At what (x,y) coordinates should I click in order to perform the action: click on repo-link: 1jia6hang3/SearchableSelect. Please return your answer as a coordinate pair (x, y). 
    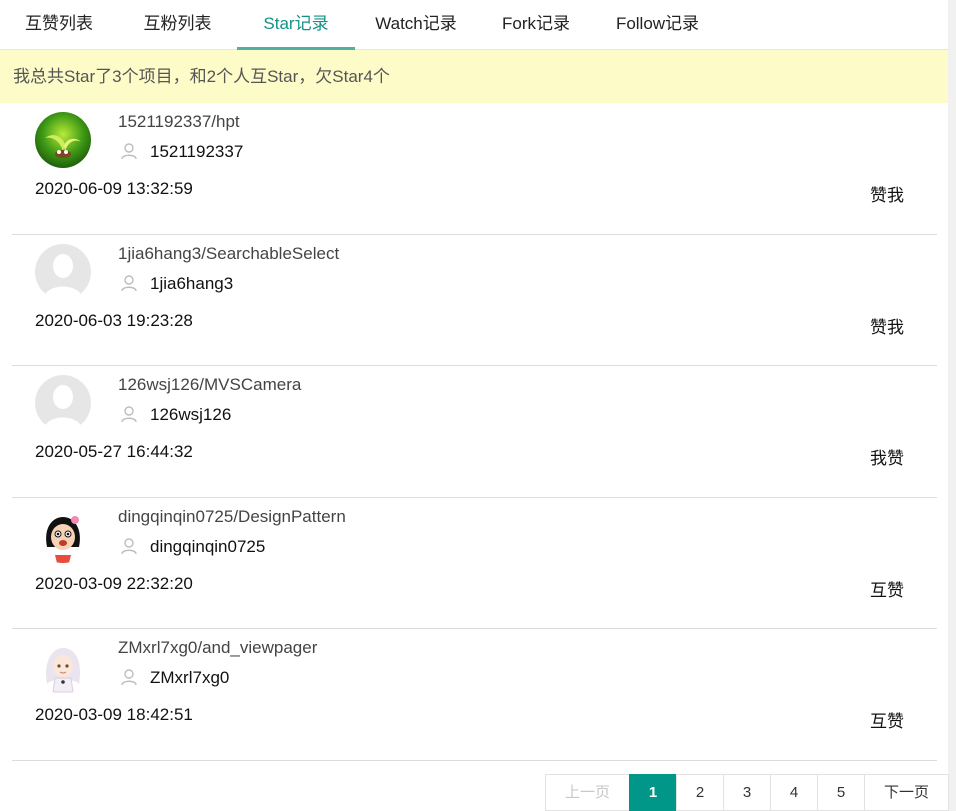
    Looking at the image, I should click on (228, 254).